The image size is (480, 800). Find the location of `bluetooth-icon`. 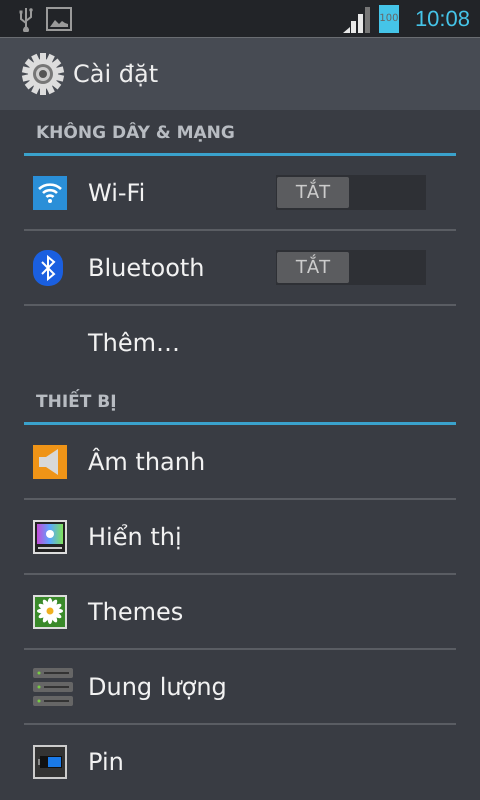

bluetooth-icon is located at coordinates (48, 268).